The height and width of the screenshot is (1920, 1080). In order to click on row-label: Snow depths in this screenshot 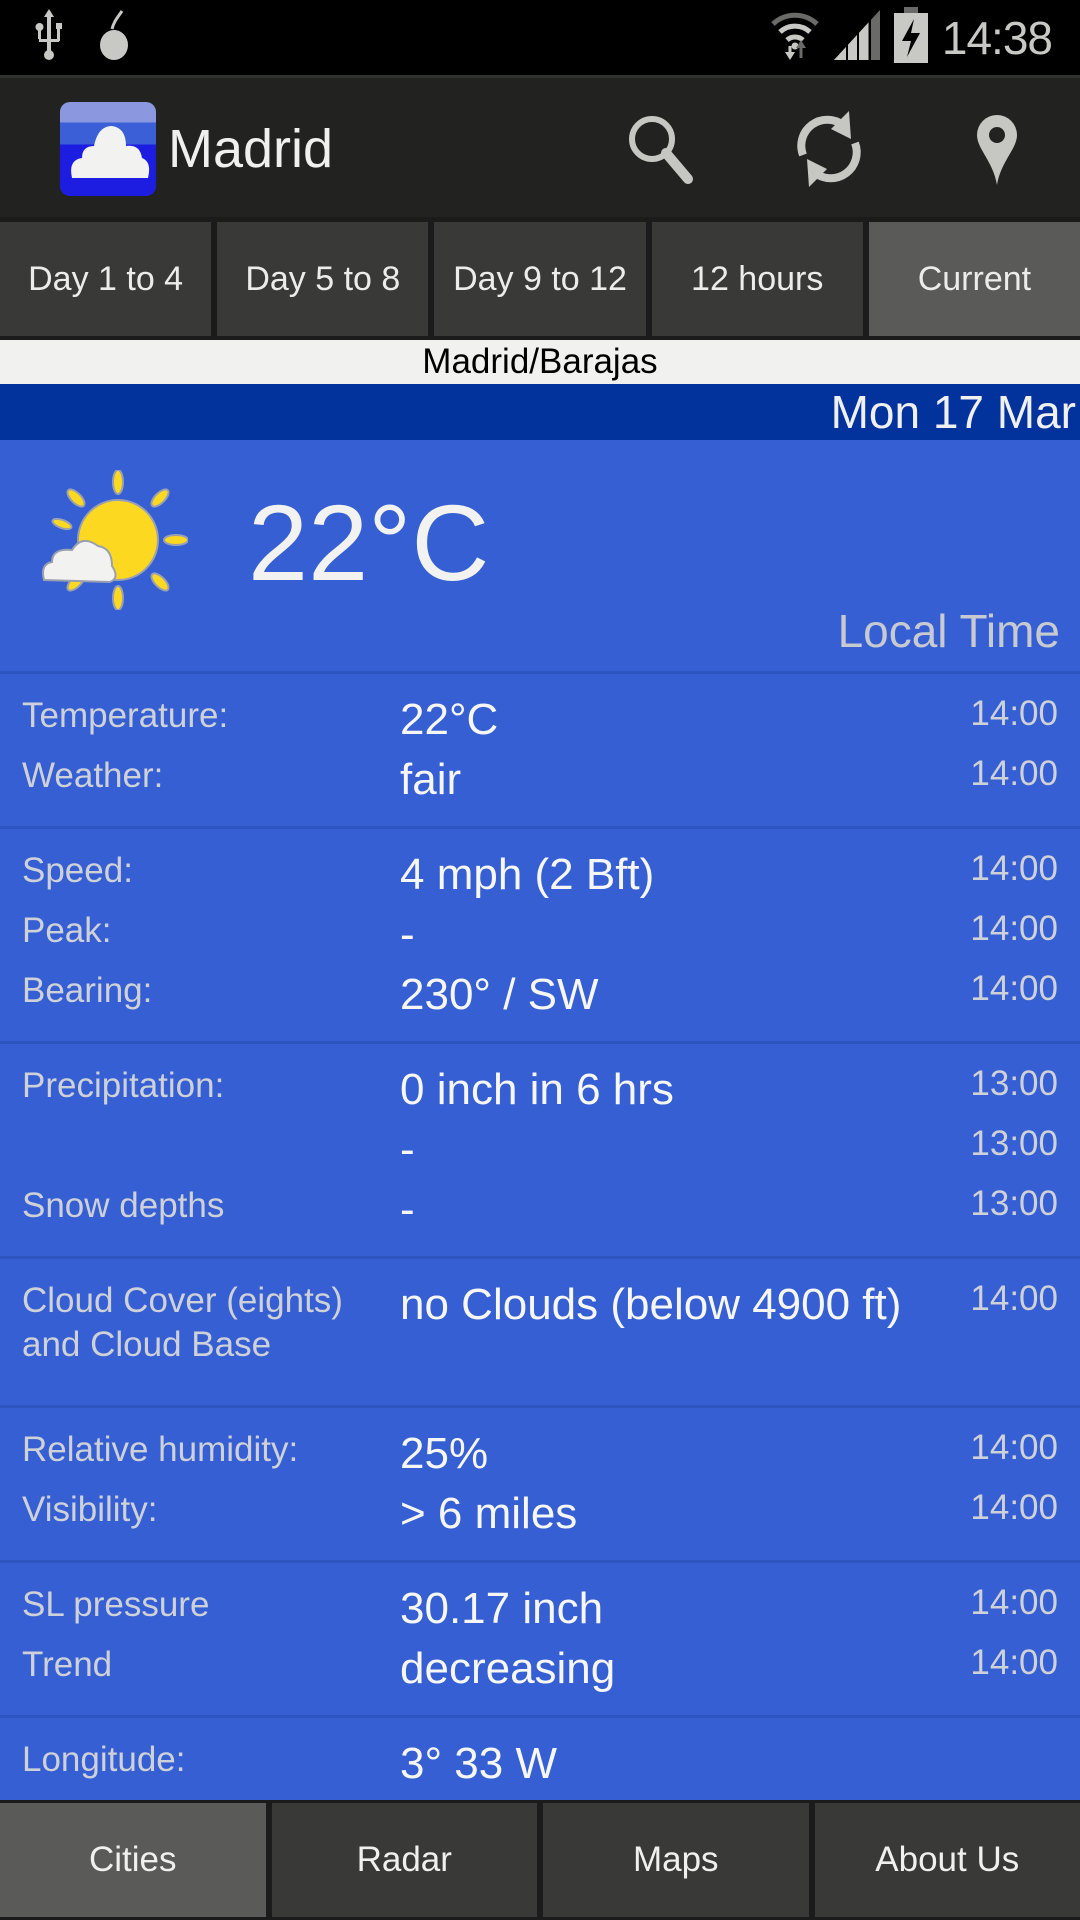, I will do `click(123, 1205)`.